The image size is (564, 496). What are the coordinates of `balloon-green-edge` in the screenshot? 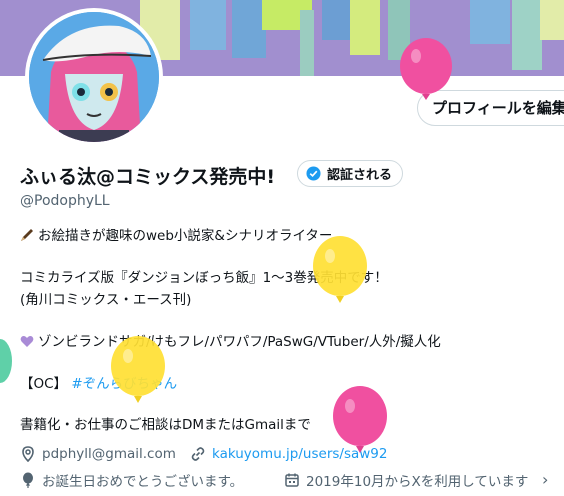 It's located at (6, 361).